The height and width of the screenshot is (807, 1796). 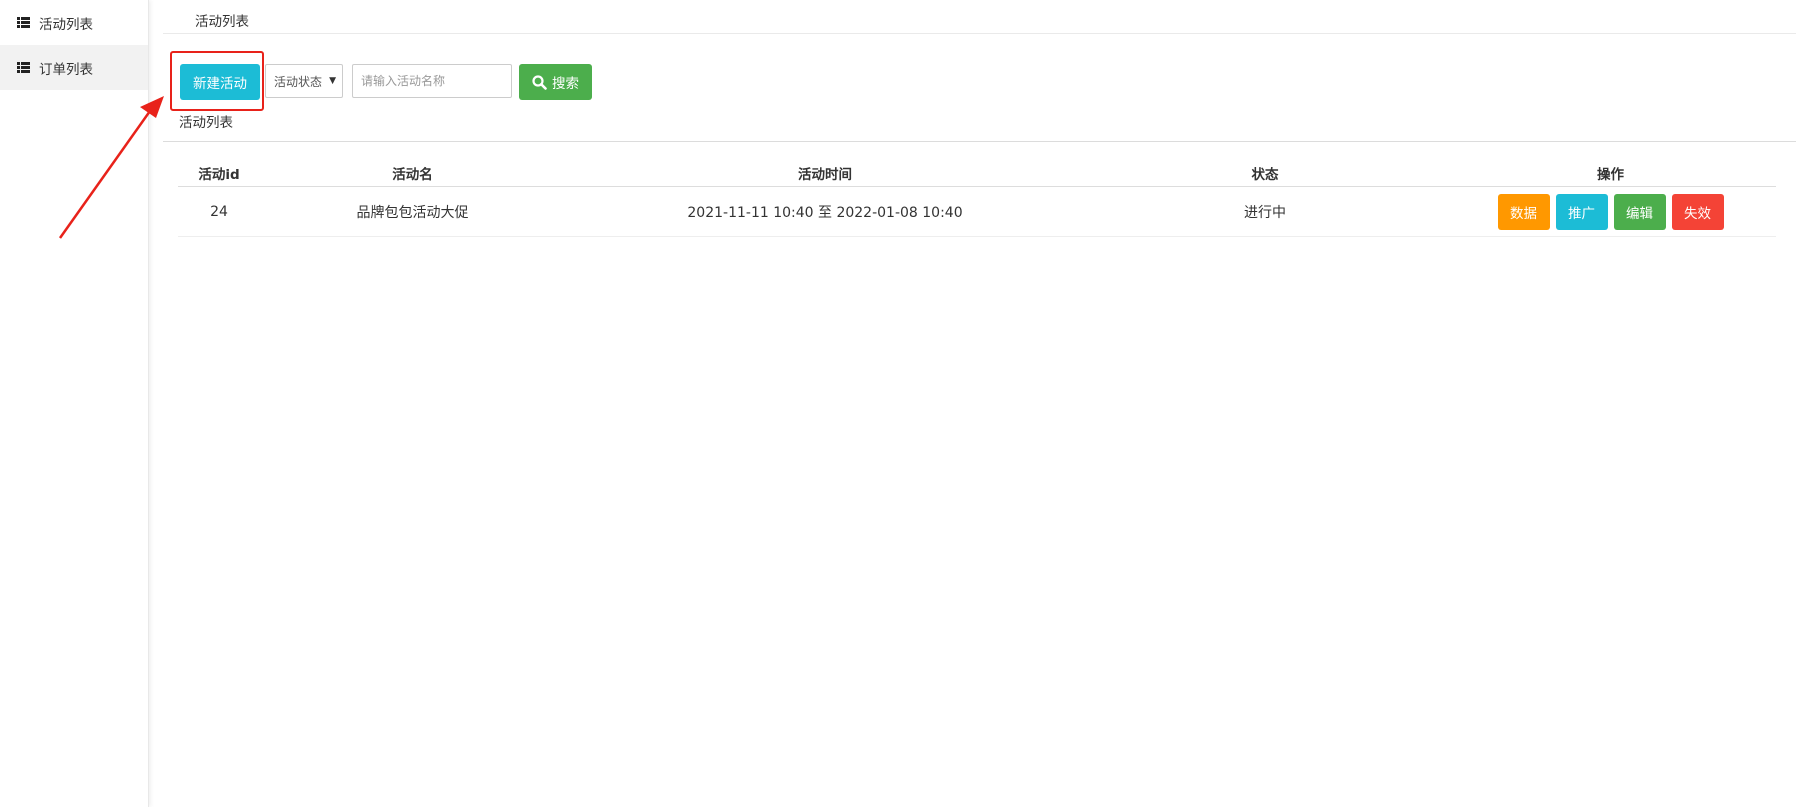 I want to click on annotation-arrow, so click(x=111, y=167).